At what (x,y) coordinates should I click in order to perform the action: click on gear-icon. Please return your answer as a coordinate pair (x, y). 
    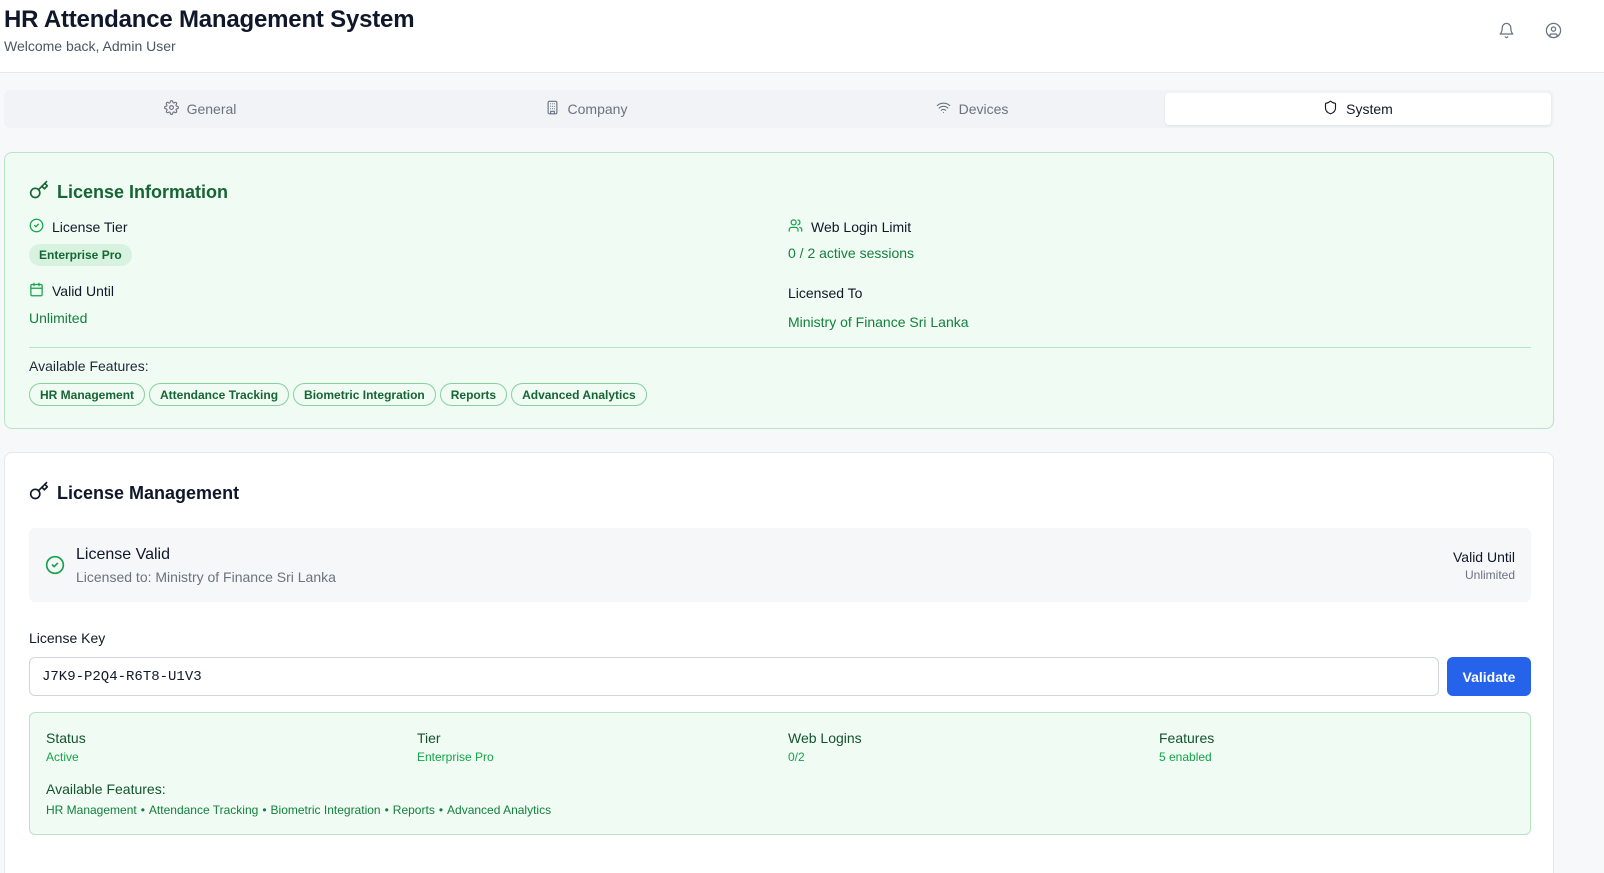
    Looking at the image, I should click on (171, 109).